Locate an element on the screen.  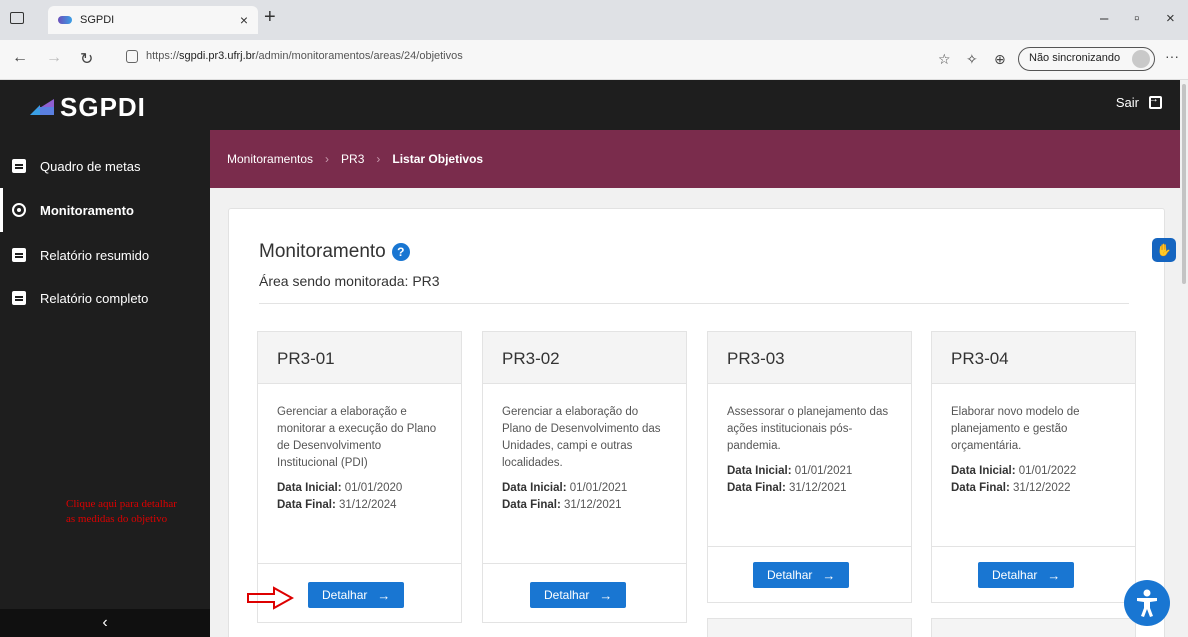
close-window-icon: × is located at coordinates (1170, 18).